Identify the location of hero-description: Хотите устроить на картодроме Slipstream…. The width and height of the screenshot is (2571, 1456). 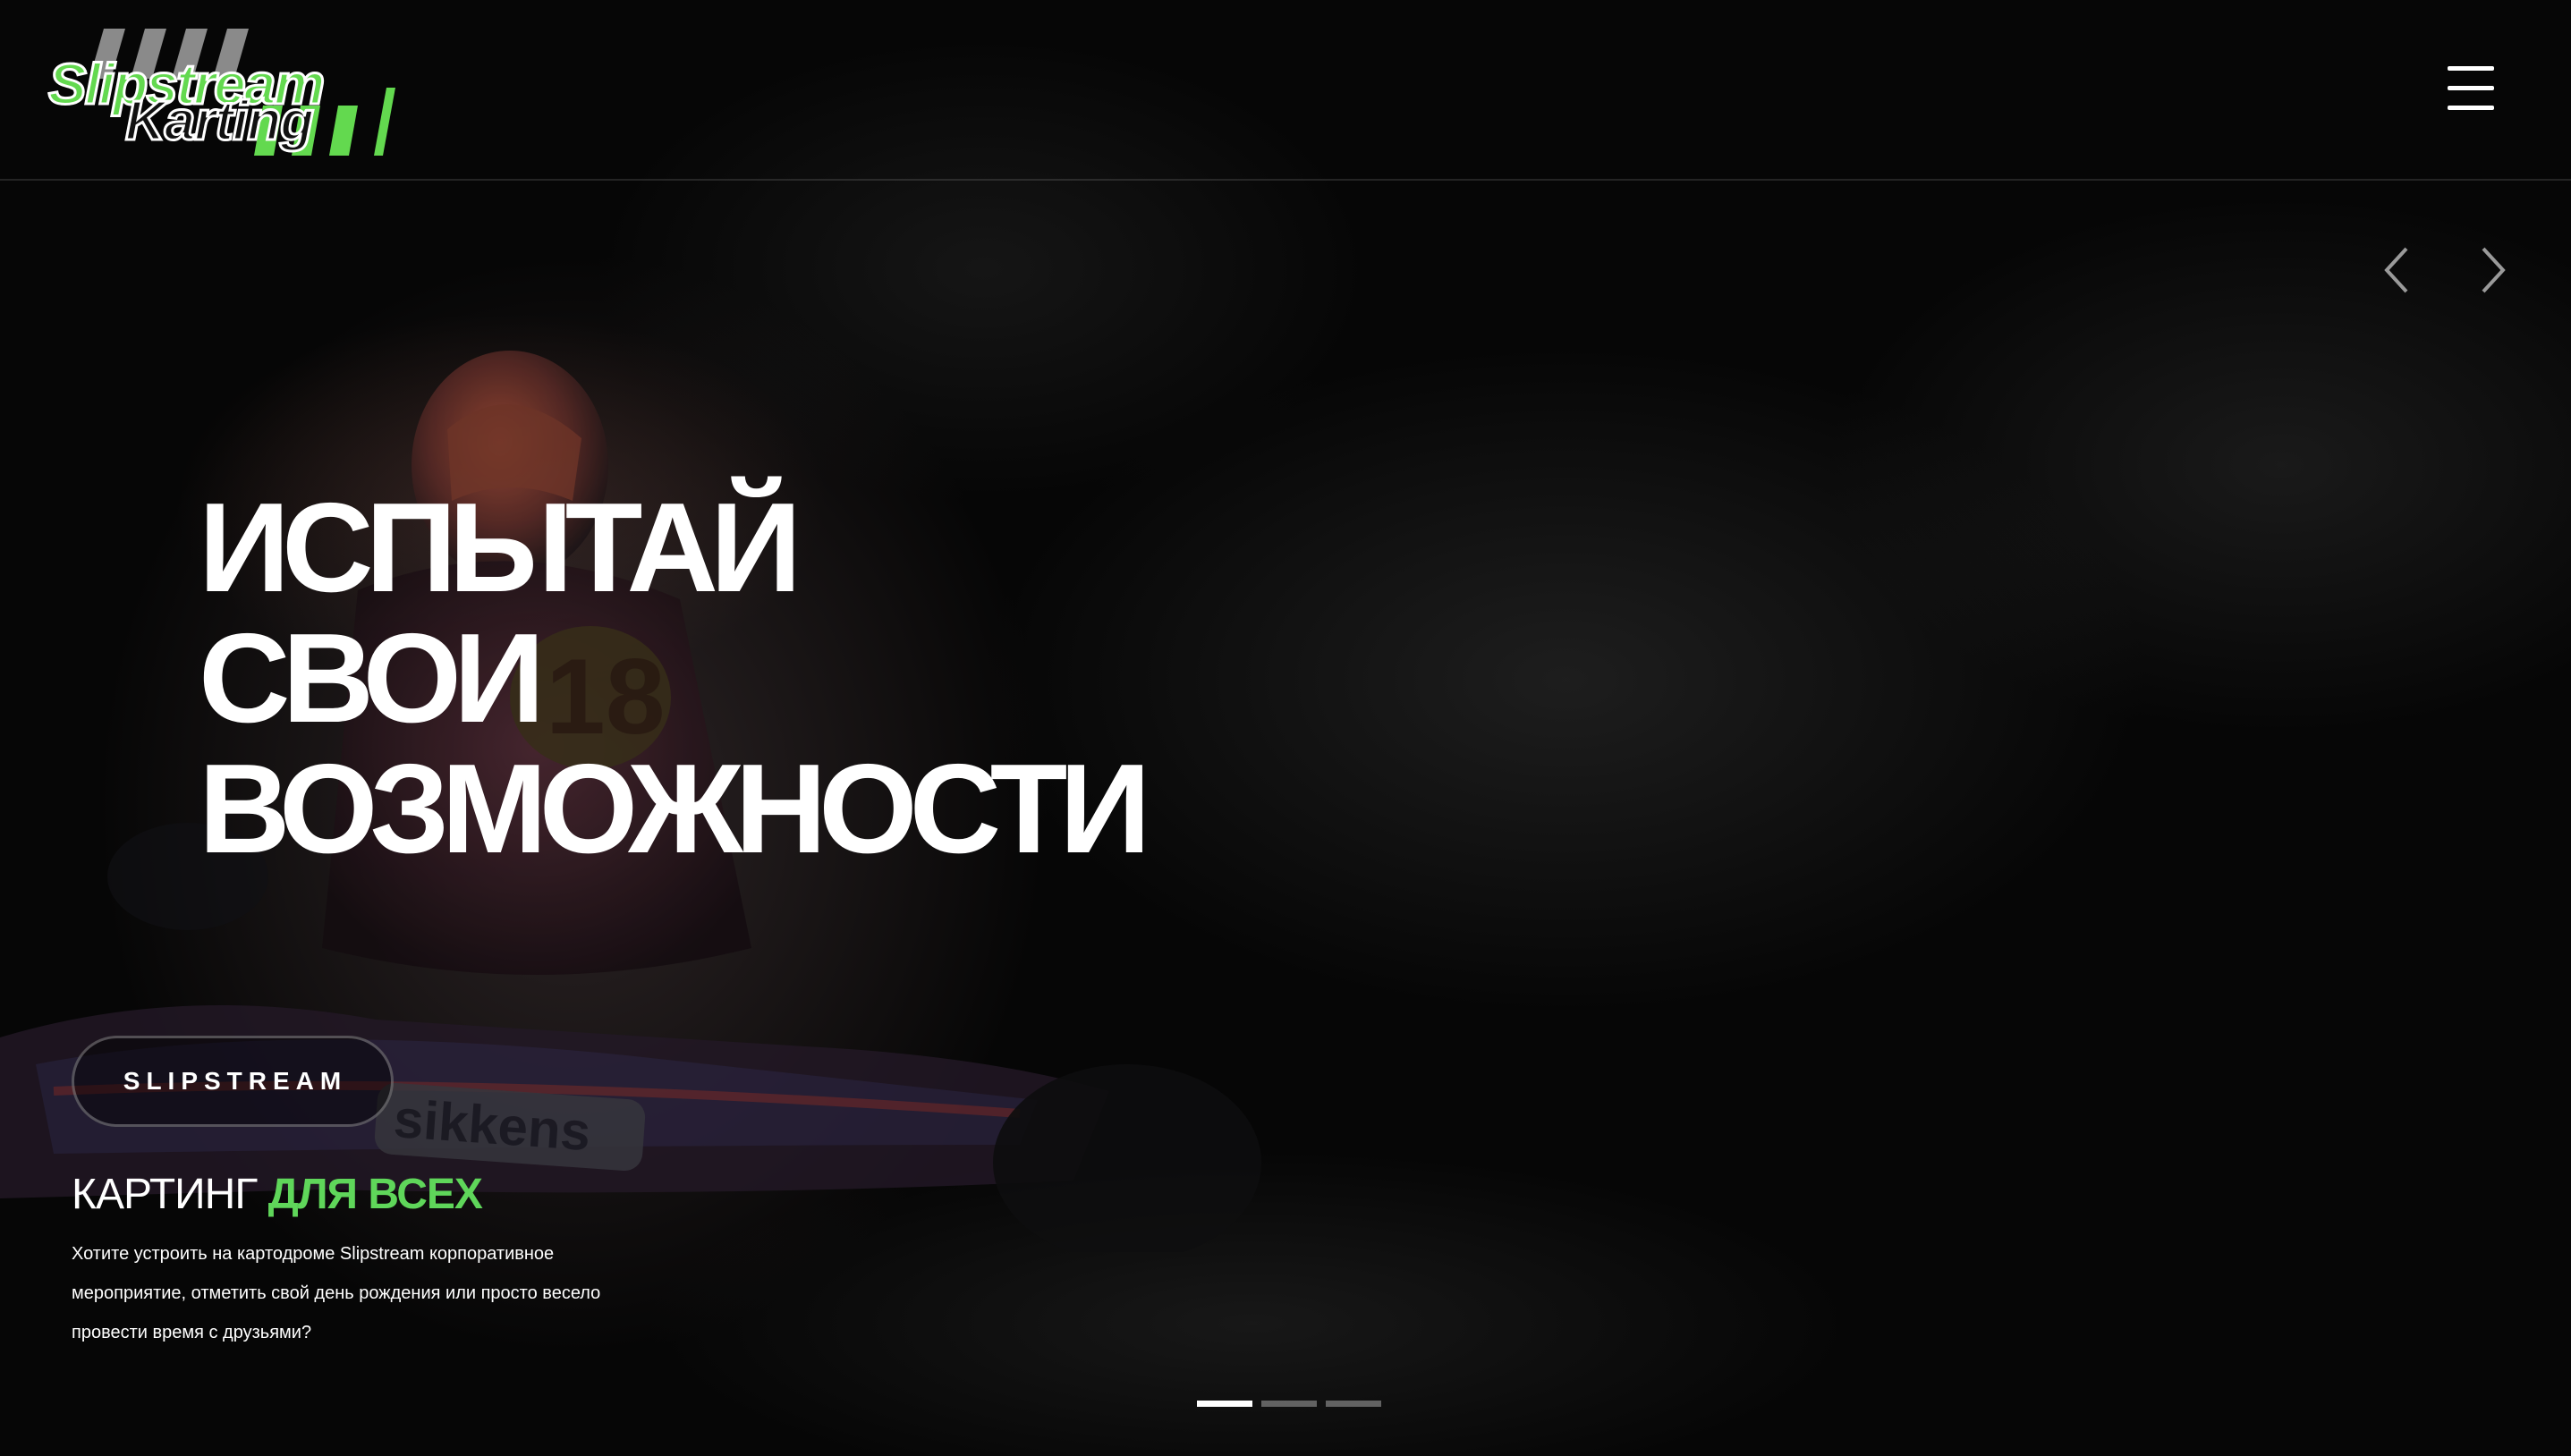
(336, 1293).